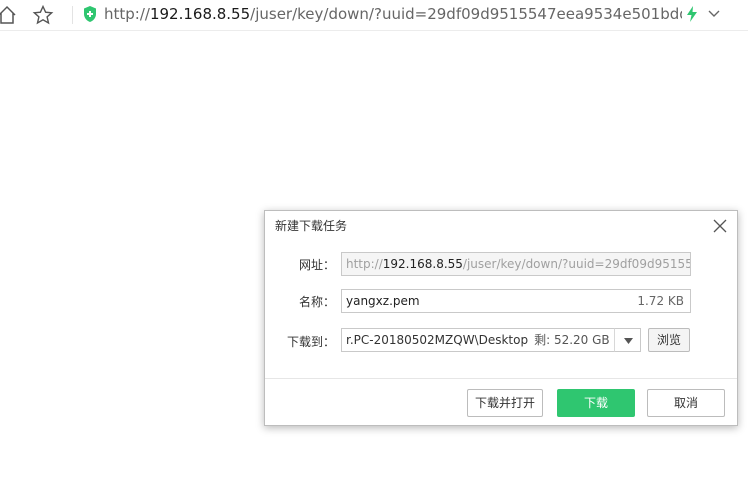 This screenshot has height=480, width=748. Describe the element at coordinates (9, 15) in the screenshot. I see `home-icon` at that location.